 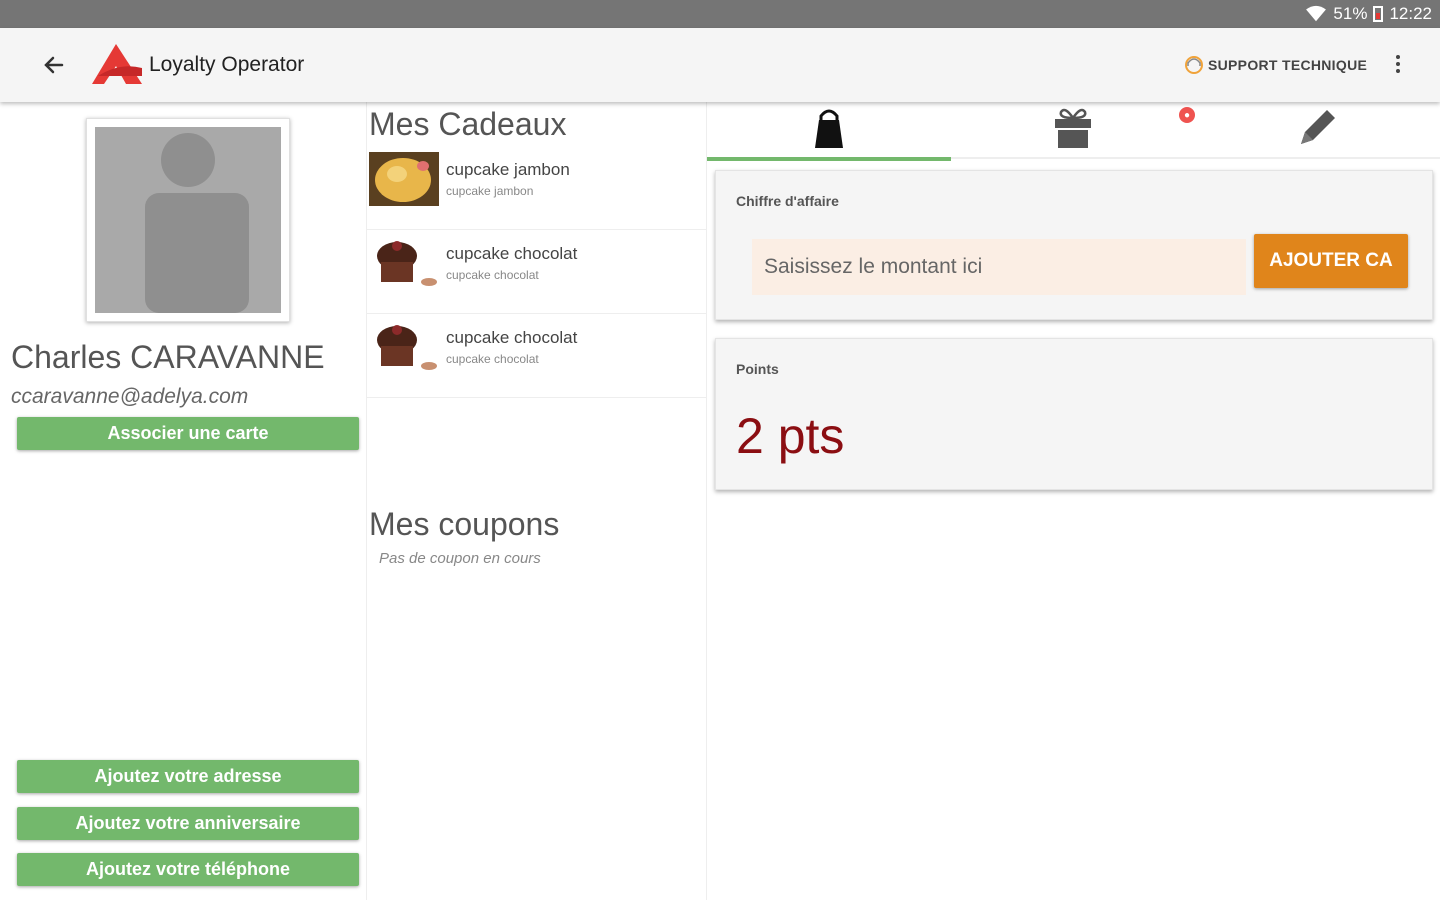 What do you see at coordinates (188, 869) in the screenshot?
I see `add-phone-button: Ajoutez votre téléphone` at bounding box center [188, 869].